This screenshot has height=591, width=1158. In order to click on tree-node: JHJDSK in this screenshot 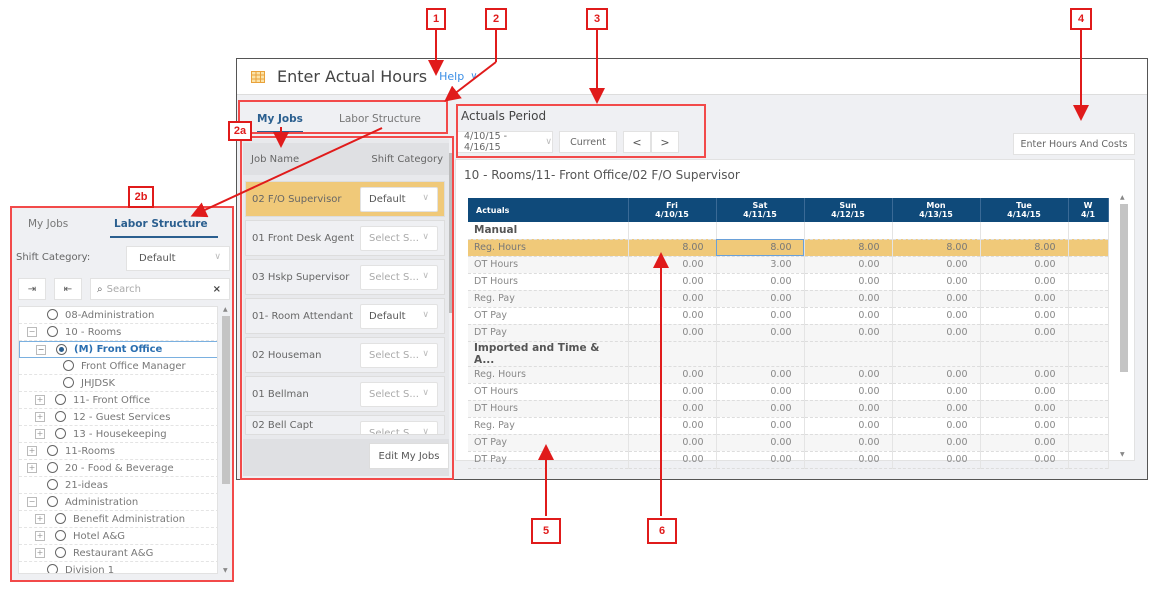, I will do `click(118, 383)`.